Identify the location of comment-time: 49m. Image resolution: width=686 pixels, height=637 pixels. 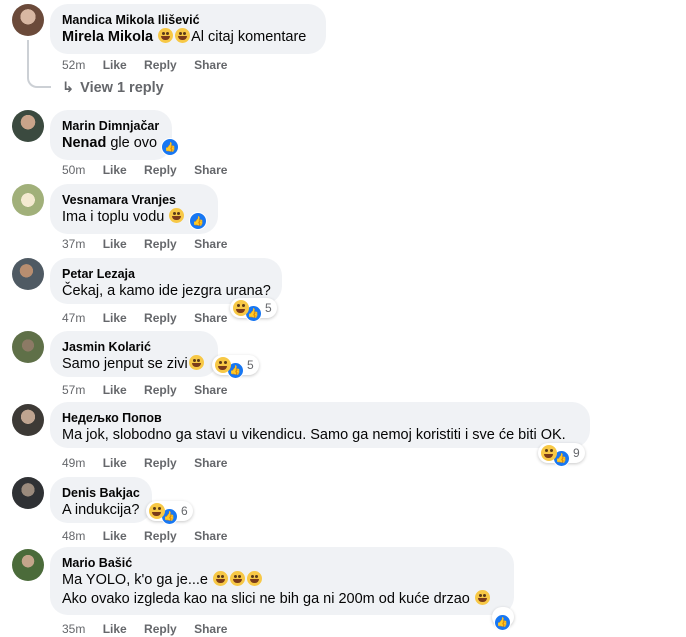
(73, 463).